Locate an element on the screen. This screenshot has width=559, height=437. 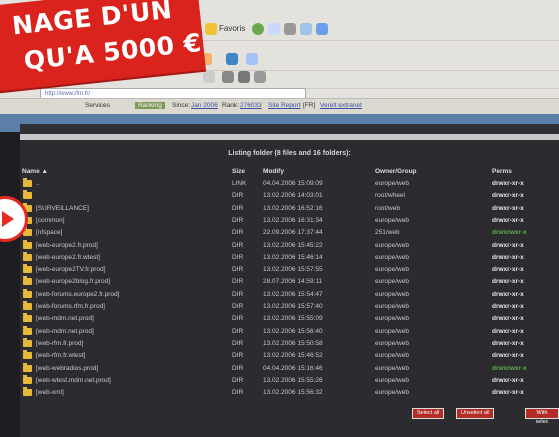
file-name: [web-webradios.prod] is located at coordinates (67, 368).